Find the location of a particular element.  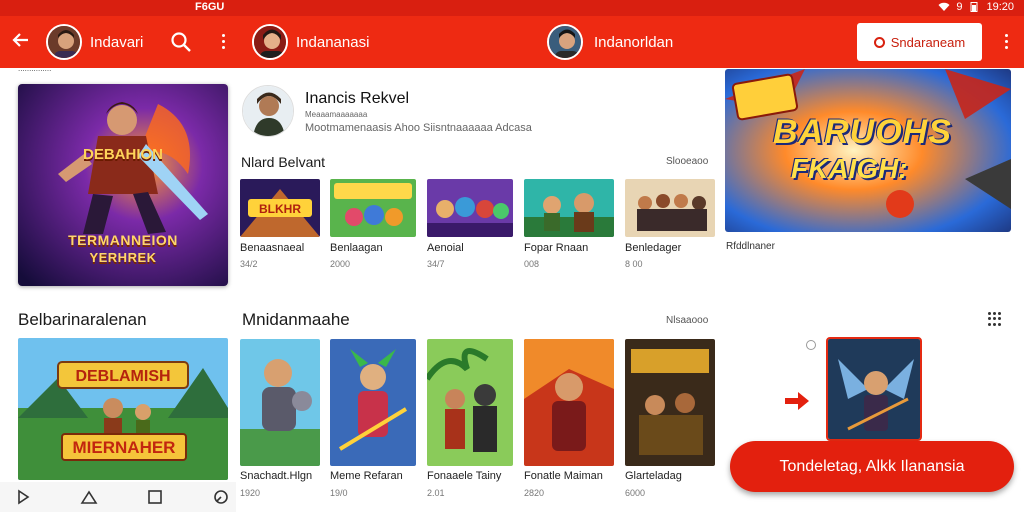

battery-level: 9 is located at coordinates (959, 7).